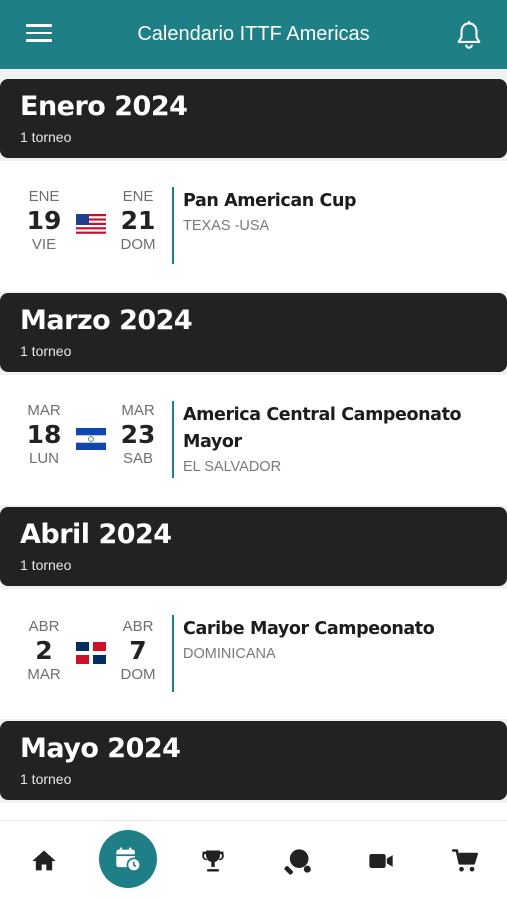 This screenshot has height=900, width=507. What do you see at coordinates (253, 546) in the screenshot?
I see `month-header: Abril 2024 1 torneo` at bounding box center [253, 546].